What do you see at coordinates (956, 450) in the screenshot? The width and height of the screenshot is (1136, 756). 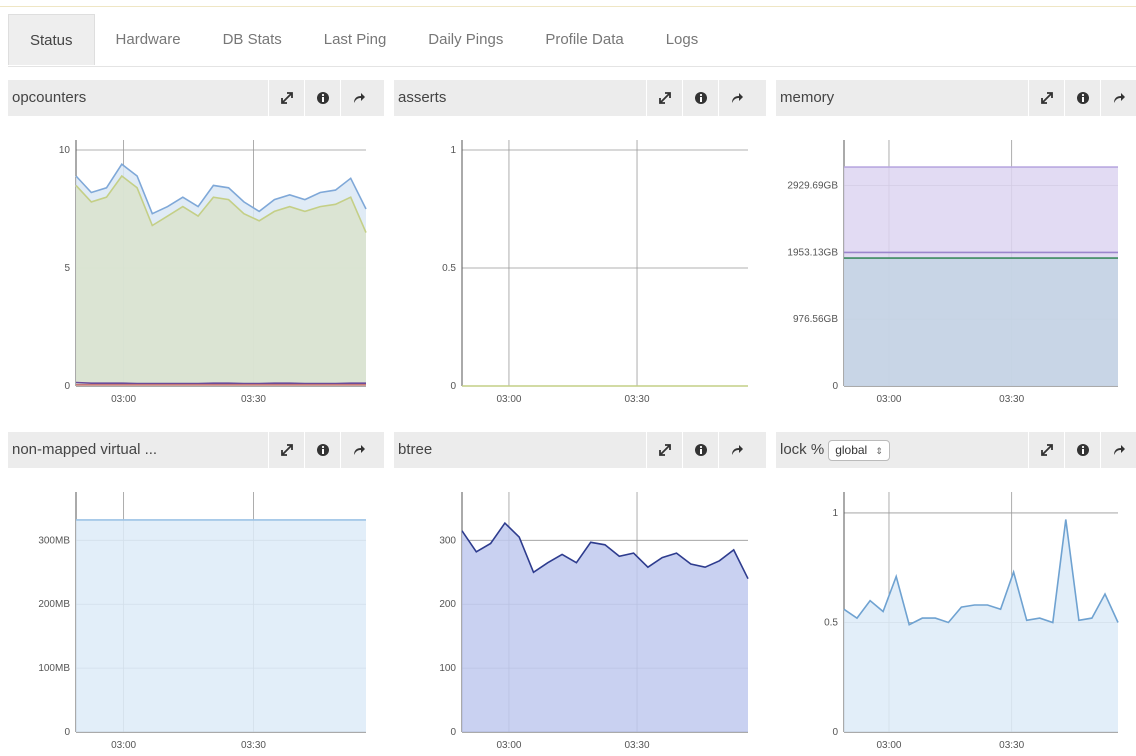 I see `panel-header: lock % global ⇕` at bounding box center [956, 450].